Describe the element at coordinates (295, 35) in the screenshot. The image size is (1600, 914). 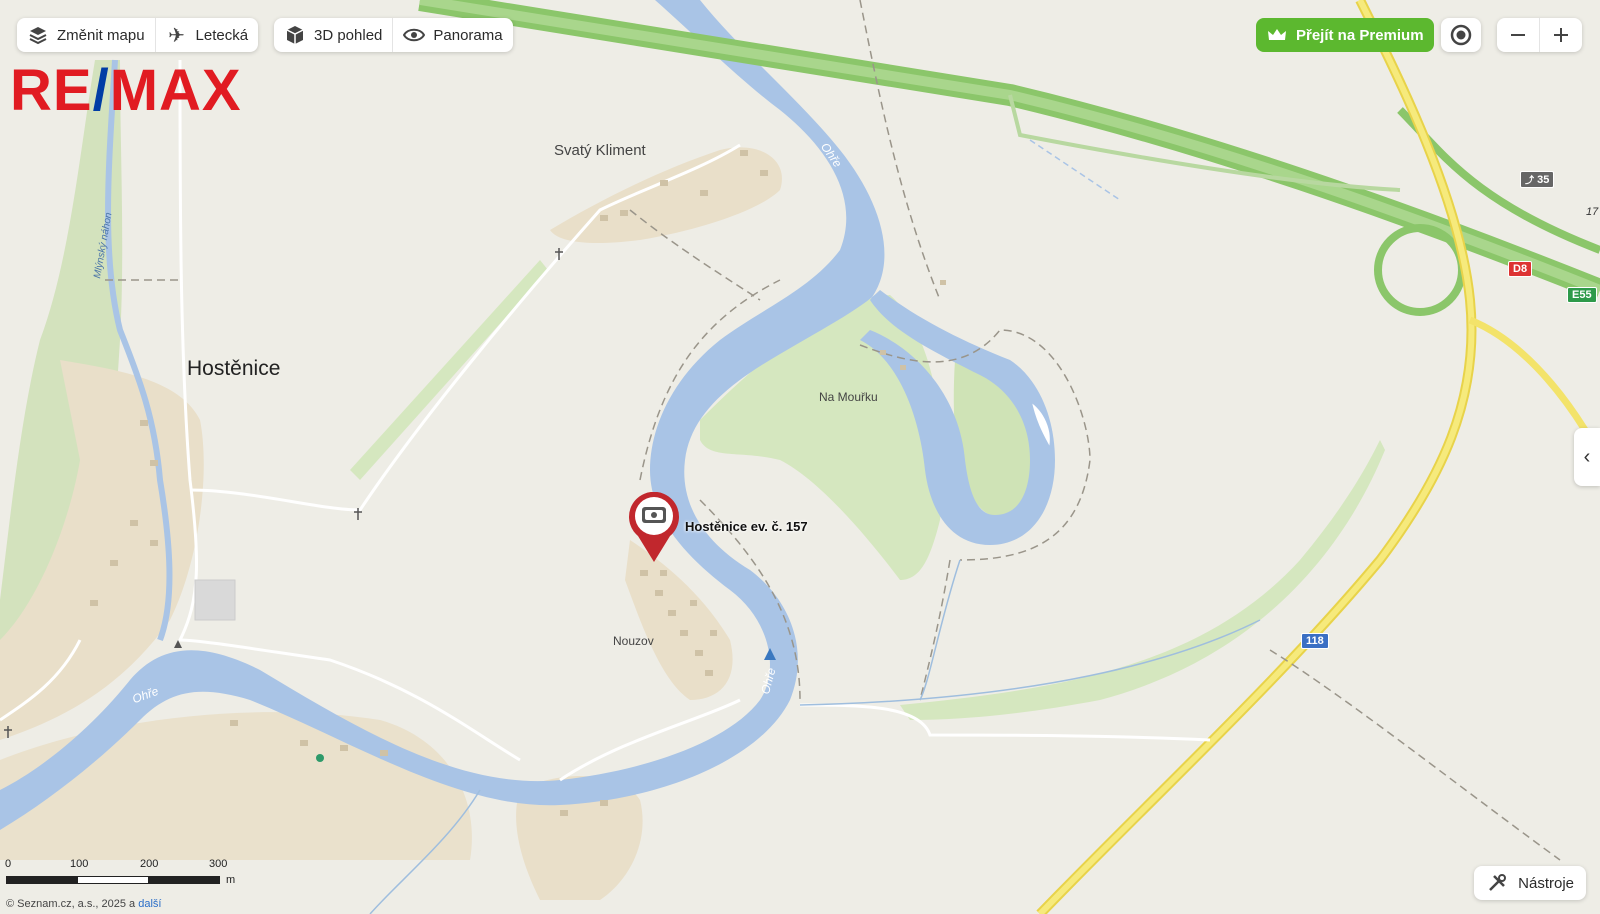
I see `cube-icon` at that location.